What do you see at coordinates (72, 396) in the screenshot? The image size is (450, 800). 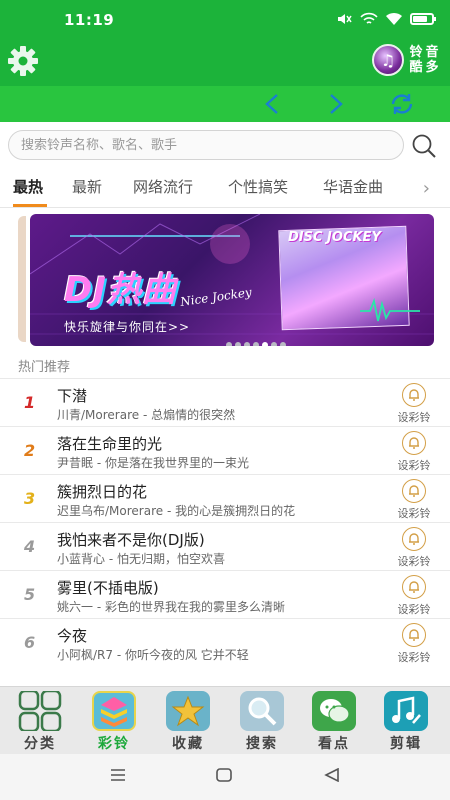 I see `song-title: 下潜` at bounding box center [72, 396].